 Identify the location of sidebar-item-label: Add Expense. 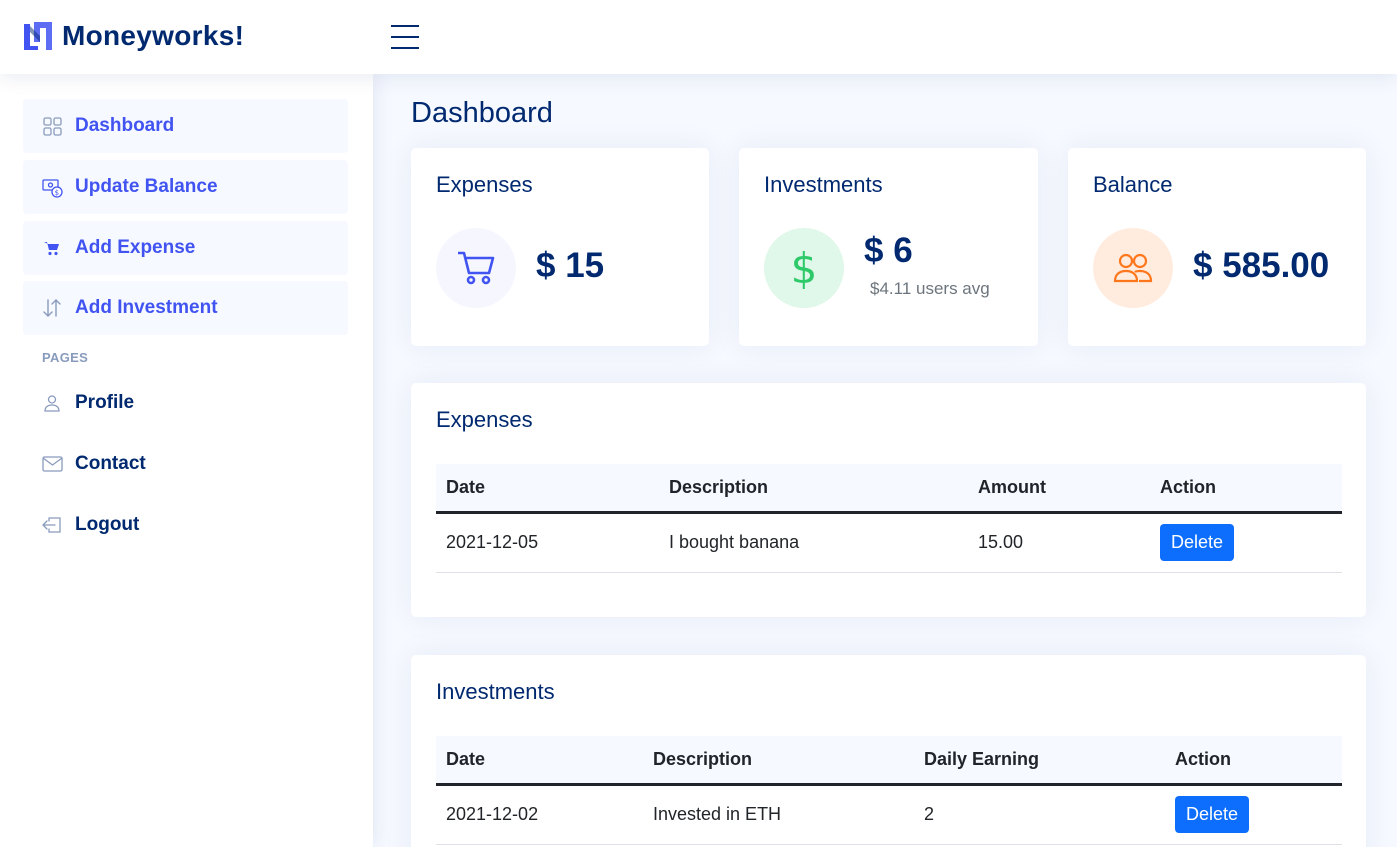
(135, 247).